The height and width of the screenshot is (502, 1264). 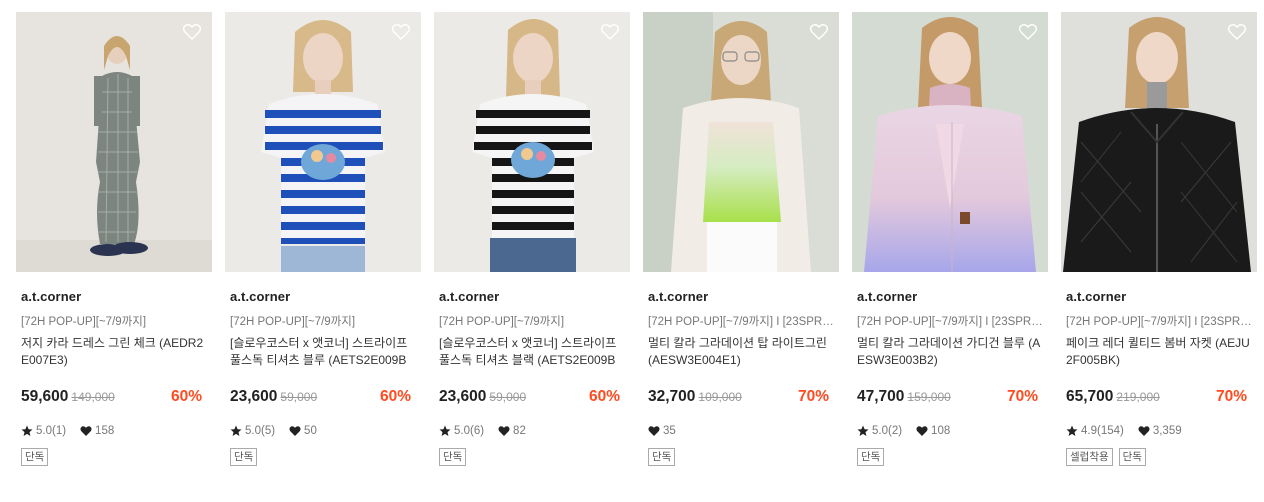 I want to click on sale-price: 47,700, so click(x=881, y=396).